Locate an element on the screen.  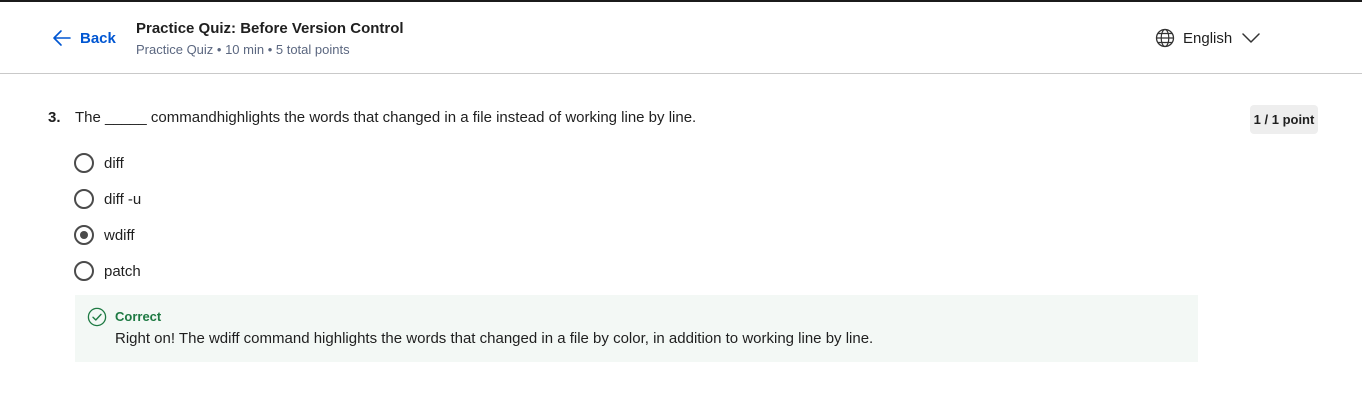
option-wdiff: wdiff is located at coordinates (107, 235).